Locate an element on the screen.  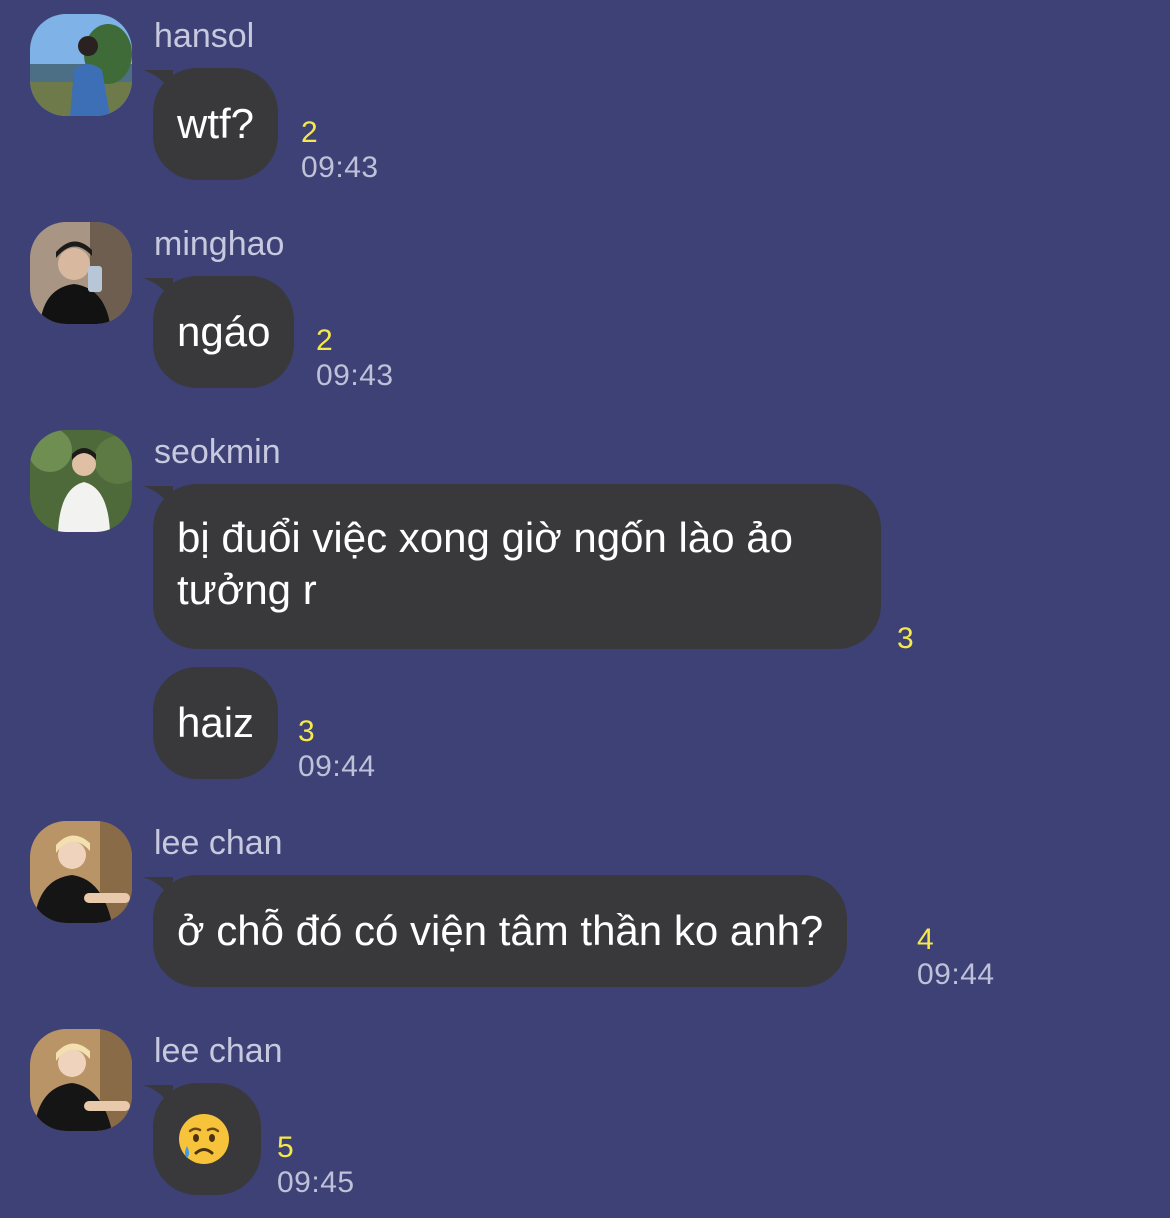
message-text: haiz is located at coordinates (216, 722).